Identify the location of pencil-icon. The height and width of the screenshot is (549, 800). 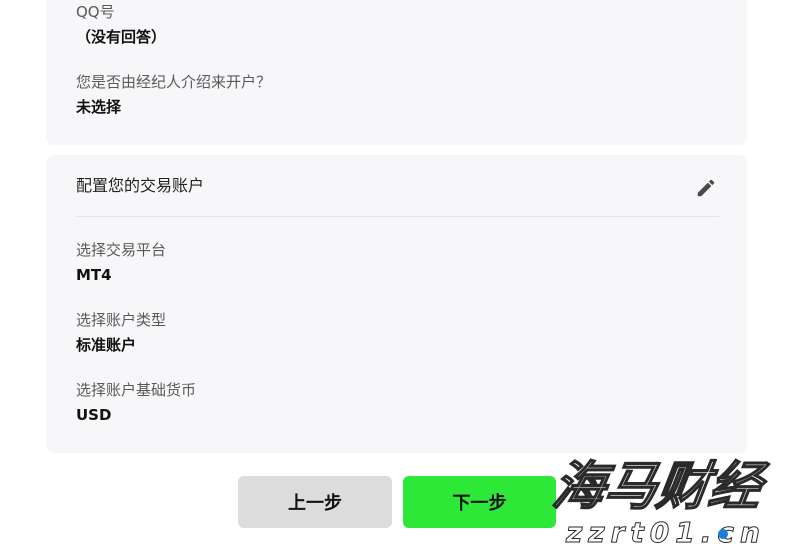
(706, 188).